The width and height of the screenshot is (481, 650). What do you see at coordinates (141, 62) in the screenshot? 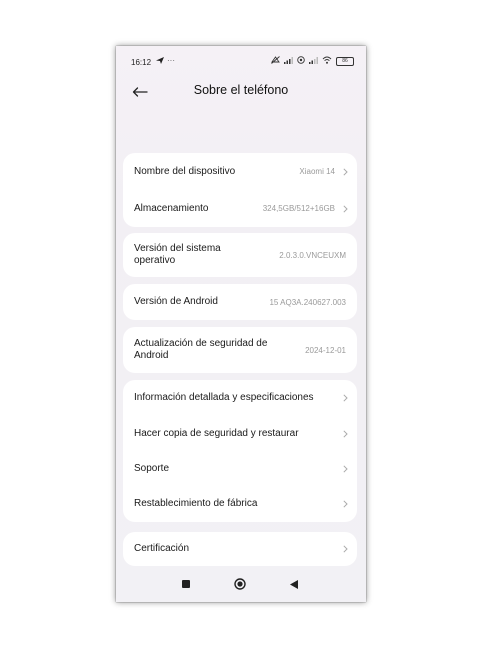
I see `status-time: 16:12` at bounding box center [141, 62].